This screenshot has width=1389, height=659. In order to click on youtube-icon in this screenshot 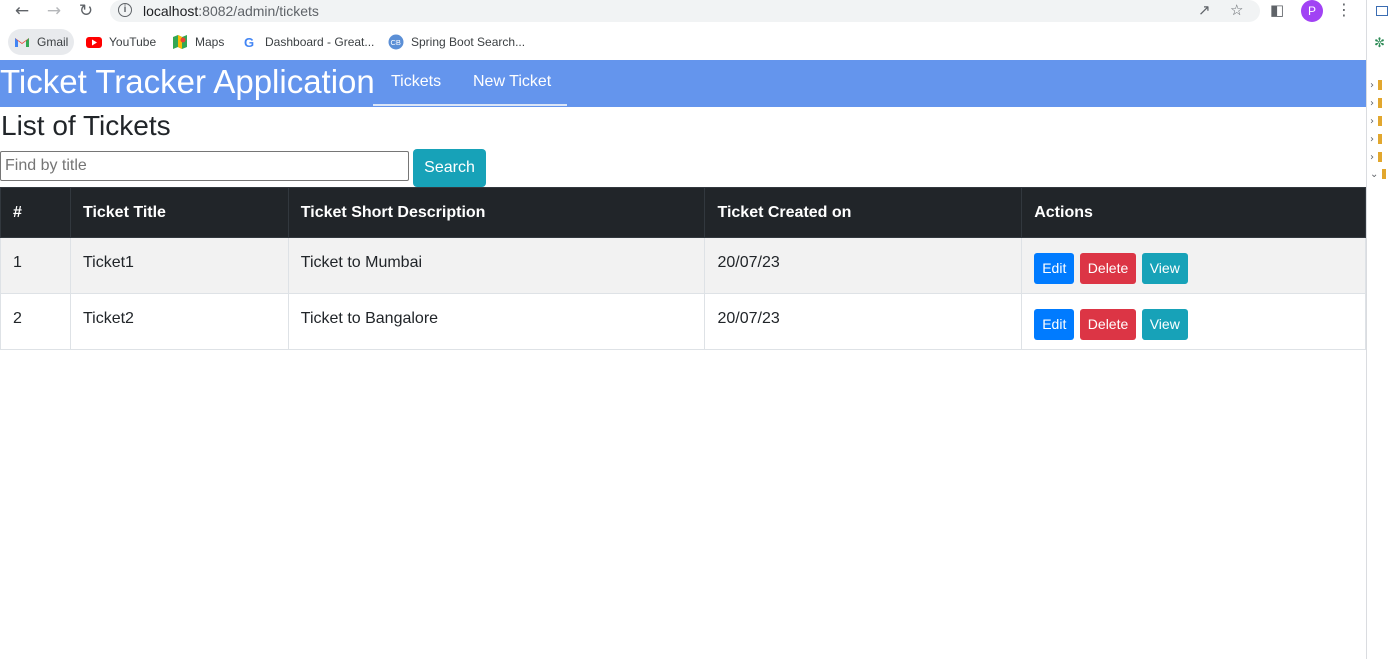, I will do `click(94, 42)`.